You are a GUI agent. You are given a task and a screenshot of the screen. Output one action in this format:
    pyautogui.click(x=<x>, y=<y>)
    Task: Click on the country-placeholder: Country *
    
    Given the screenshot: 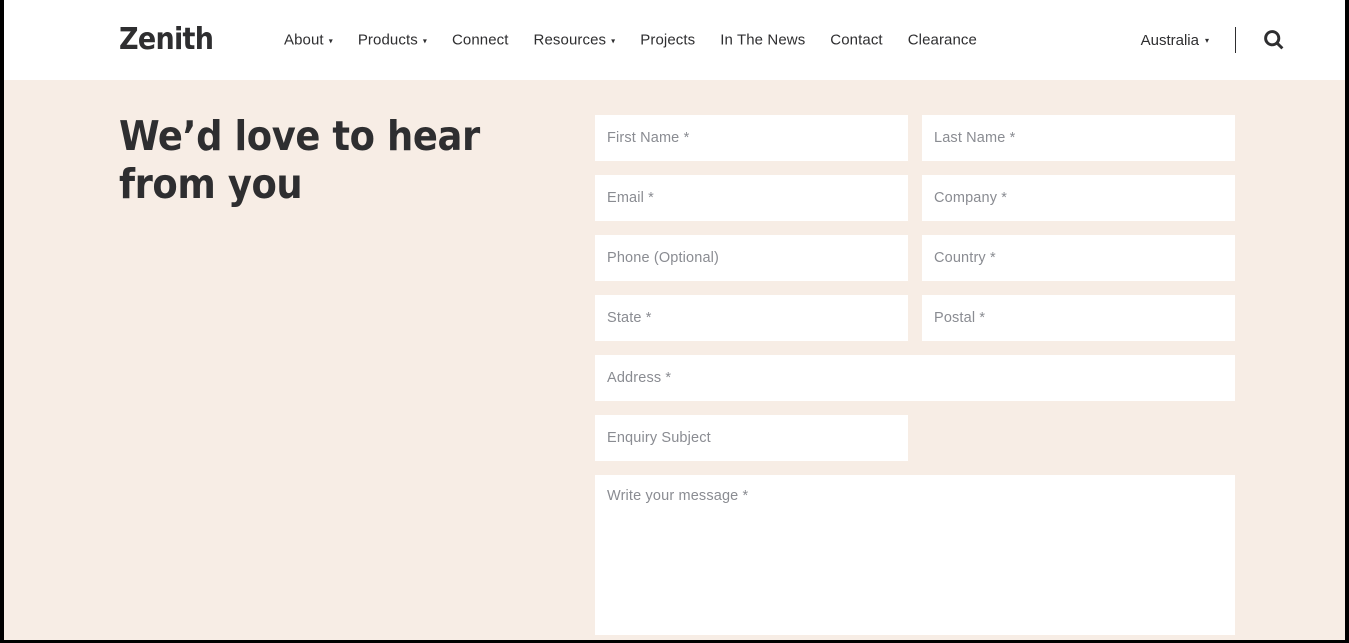 What is the action you would take?
    pyautogui.click(x=965, y=258)
    